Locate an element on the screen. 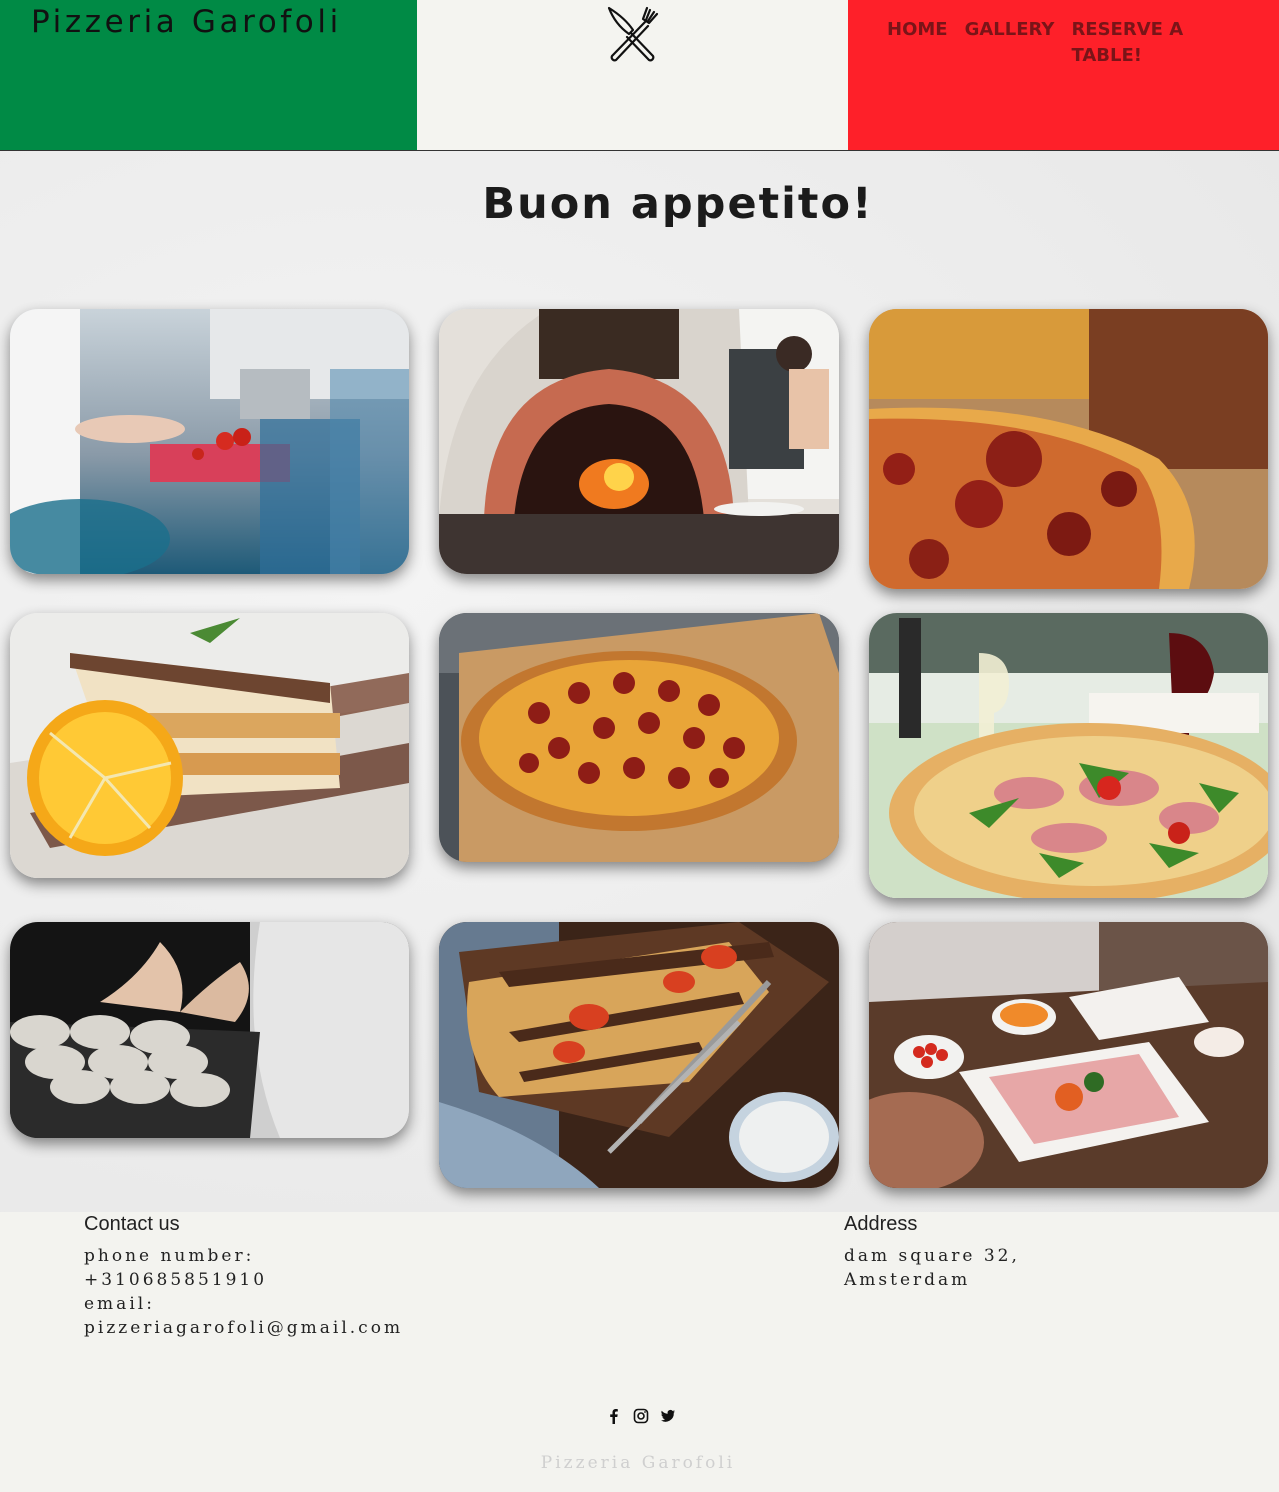 The image size is (1279, 1492). nav-home: HOME is located at coordinates (917, 43).